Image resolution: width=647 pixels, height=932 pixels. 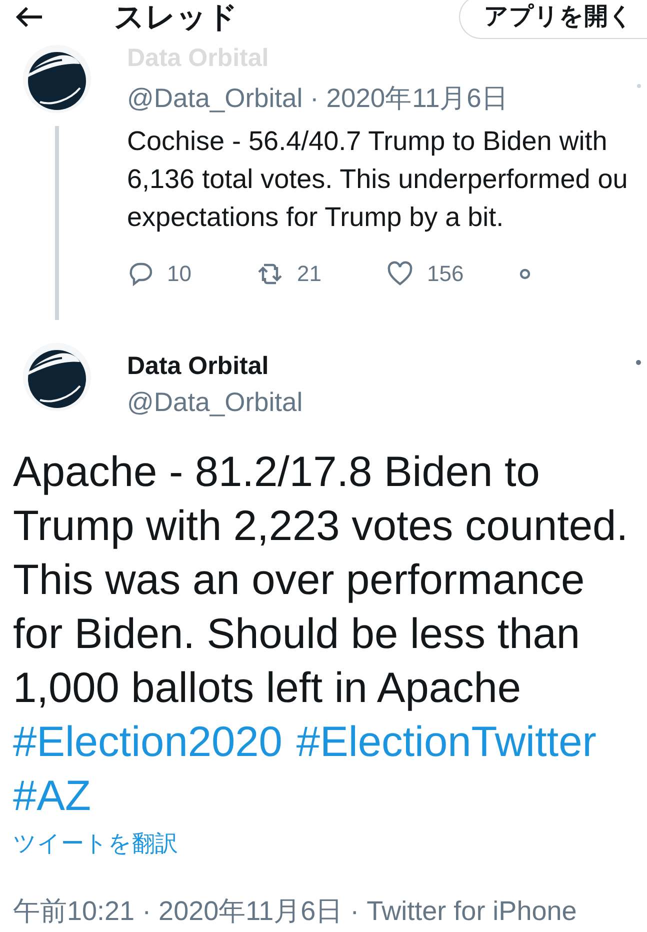 What do you see at coordinates (378, 179) in the screenshot?
I see `tweet-text: Cochise - 56.4/40.7 Trump to Biden with 6,136 total votes. This underperformed ou expectations for Trump by a bit.` at bounding box center [378, 179].